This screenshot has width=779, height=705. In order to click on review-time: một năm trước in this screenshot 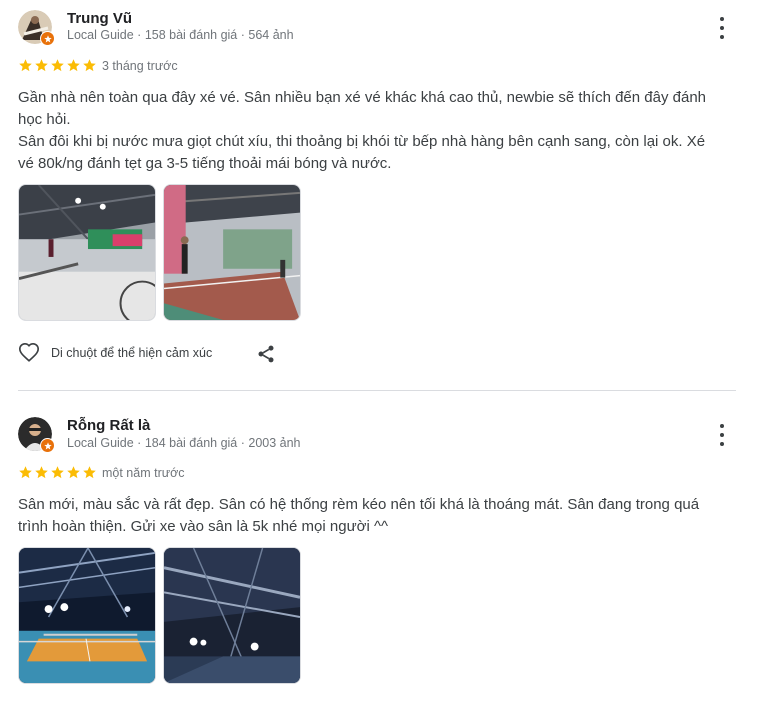, I will do `click(143, 473)`.